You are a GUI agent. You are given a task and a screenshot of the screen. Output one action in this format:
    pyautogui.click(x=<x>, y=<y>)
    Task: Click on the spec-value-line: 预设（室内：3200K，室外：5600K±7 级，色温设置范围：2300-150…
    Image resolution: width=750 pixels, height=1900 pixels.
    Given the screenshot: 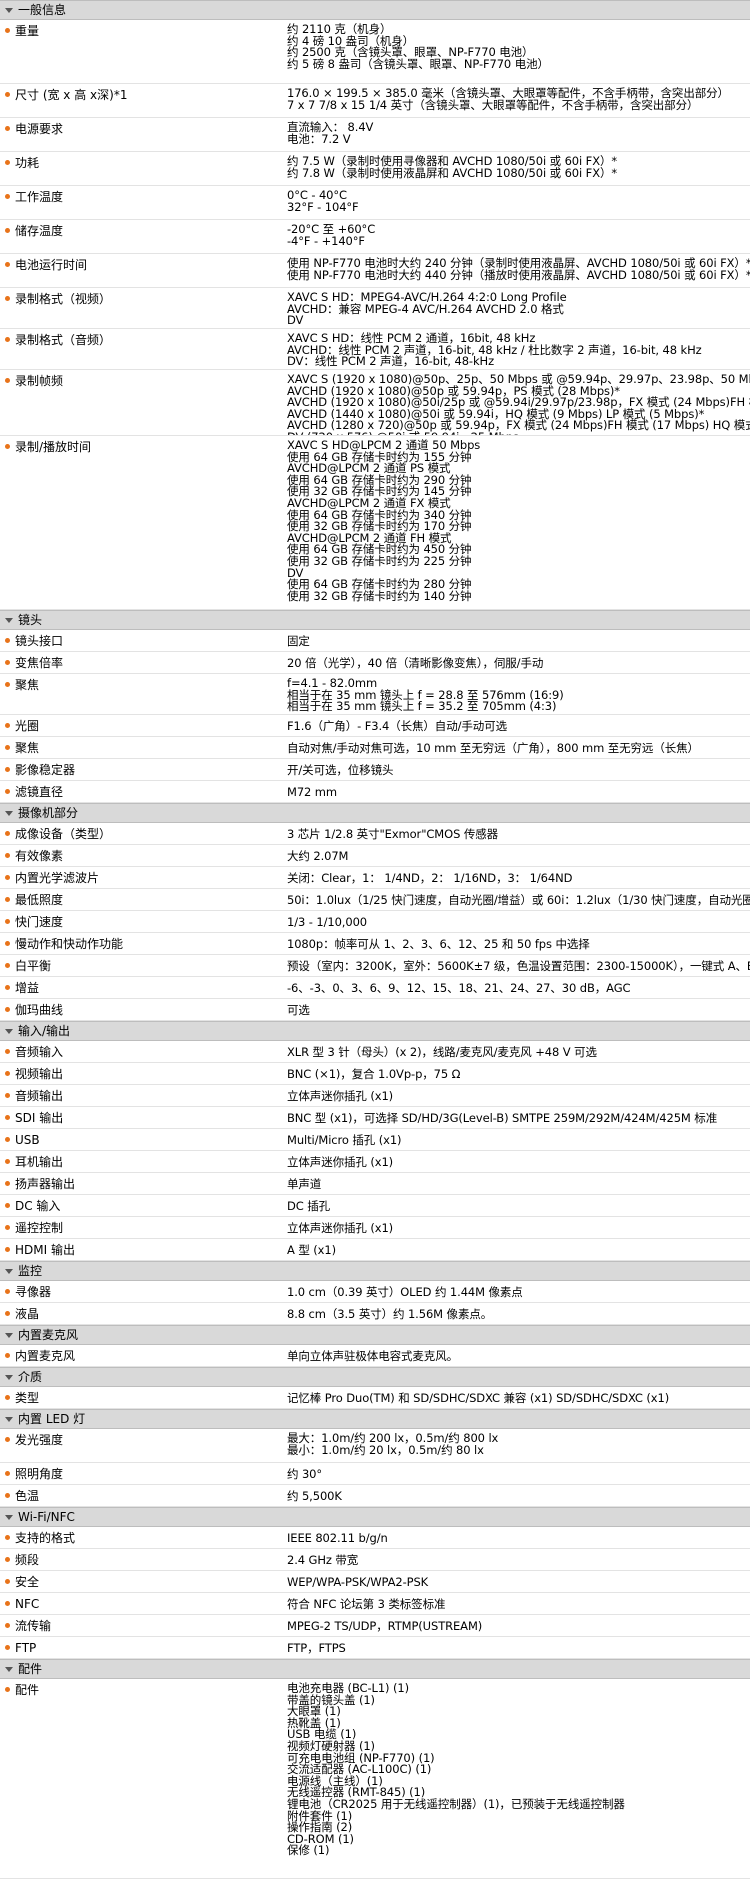 What is the action you would take?
    pyautogui.click(x=518, y=966)
    